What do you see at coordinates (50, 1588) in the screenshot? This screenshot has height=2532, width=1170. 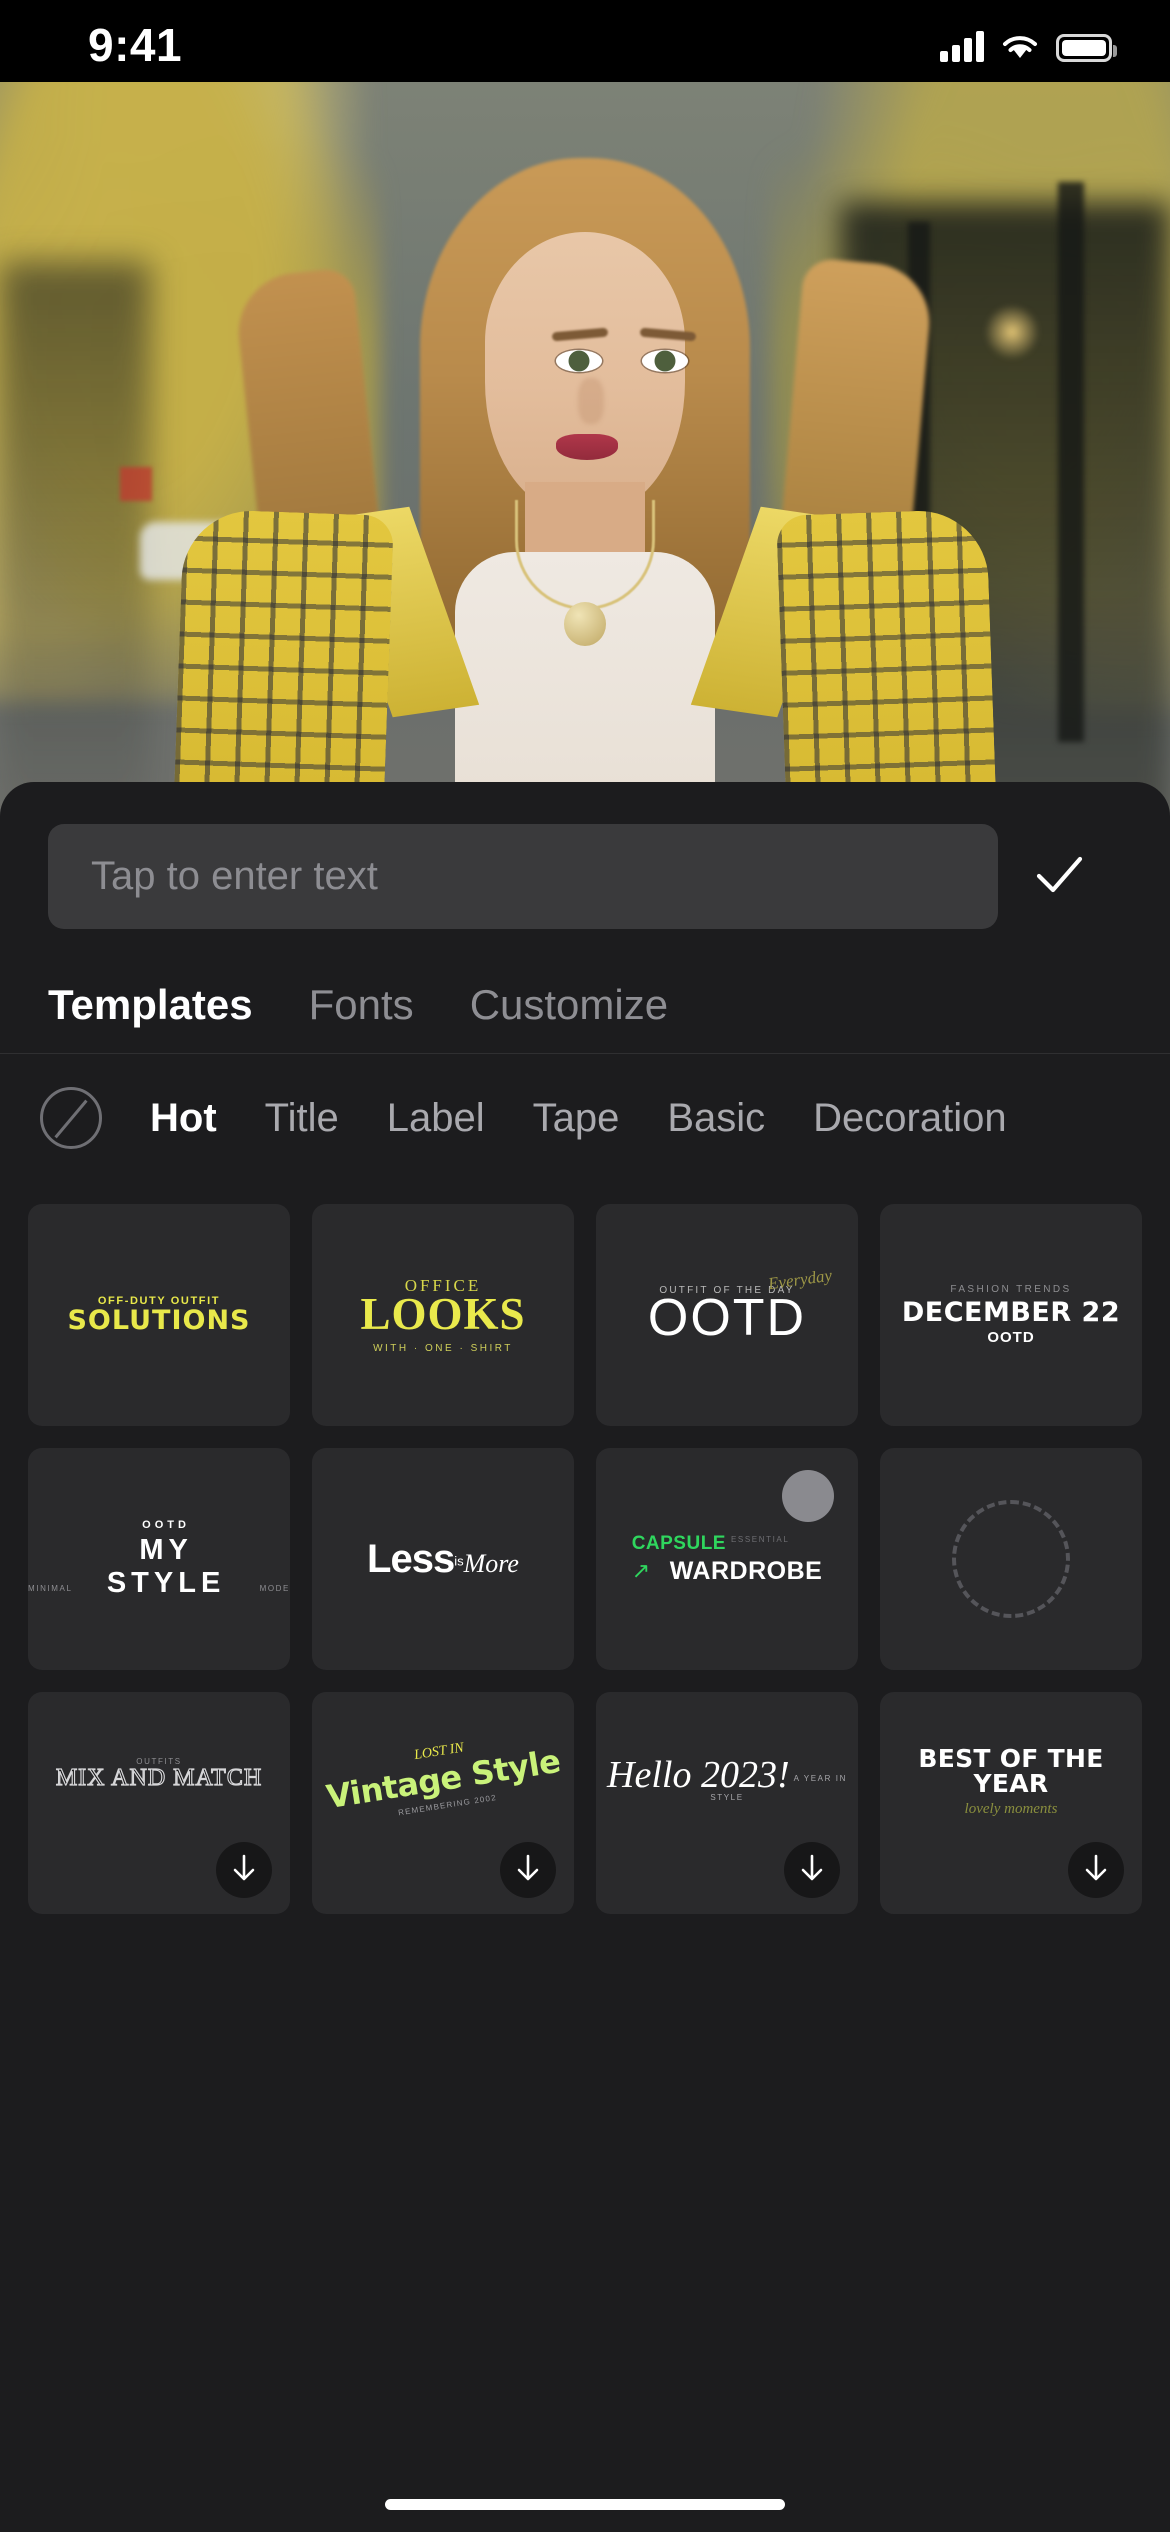 I see `template-left-tag: MINIMAL` at bounding box center [50, 1588].